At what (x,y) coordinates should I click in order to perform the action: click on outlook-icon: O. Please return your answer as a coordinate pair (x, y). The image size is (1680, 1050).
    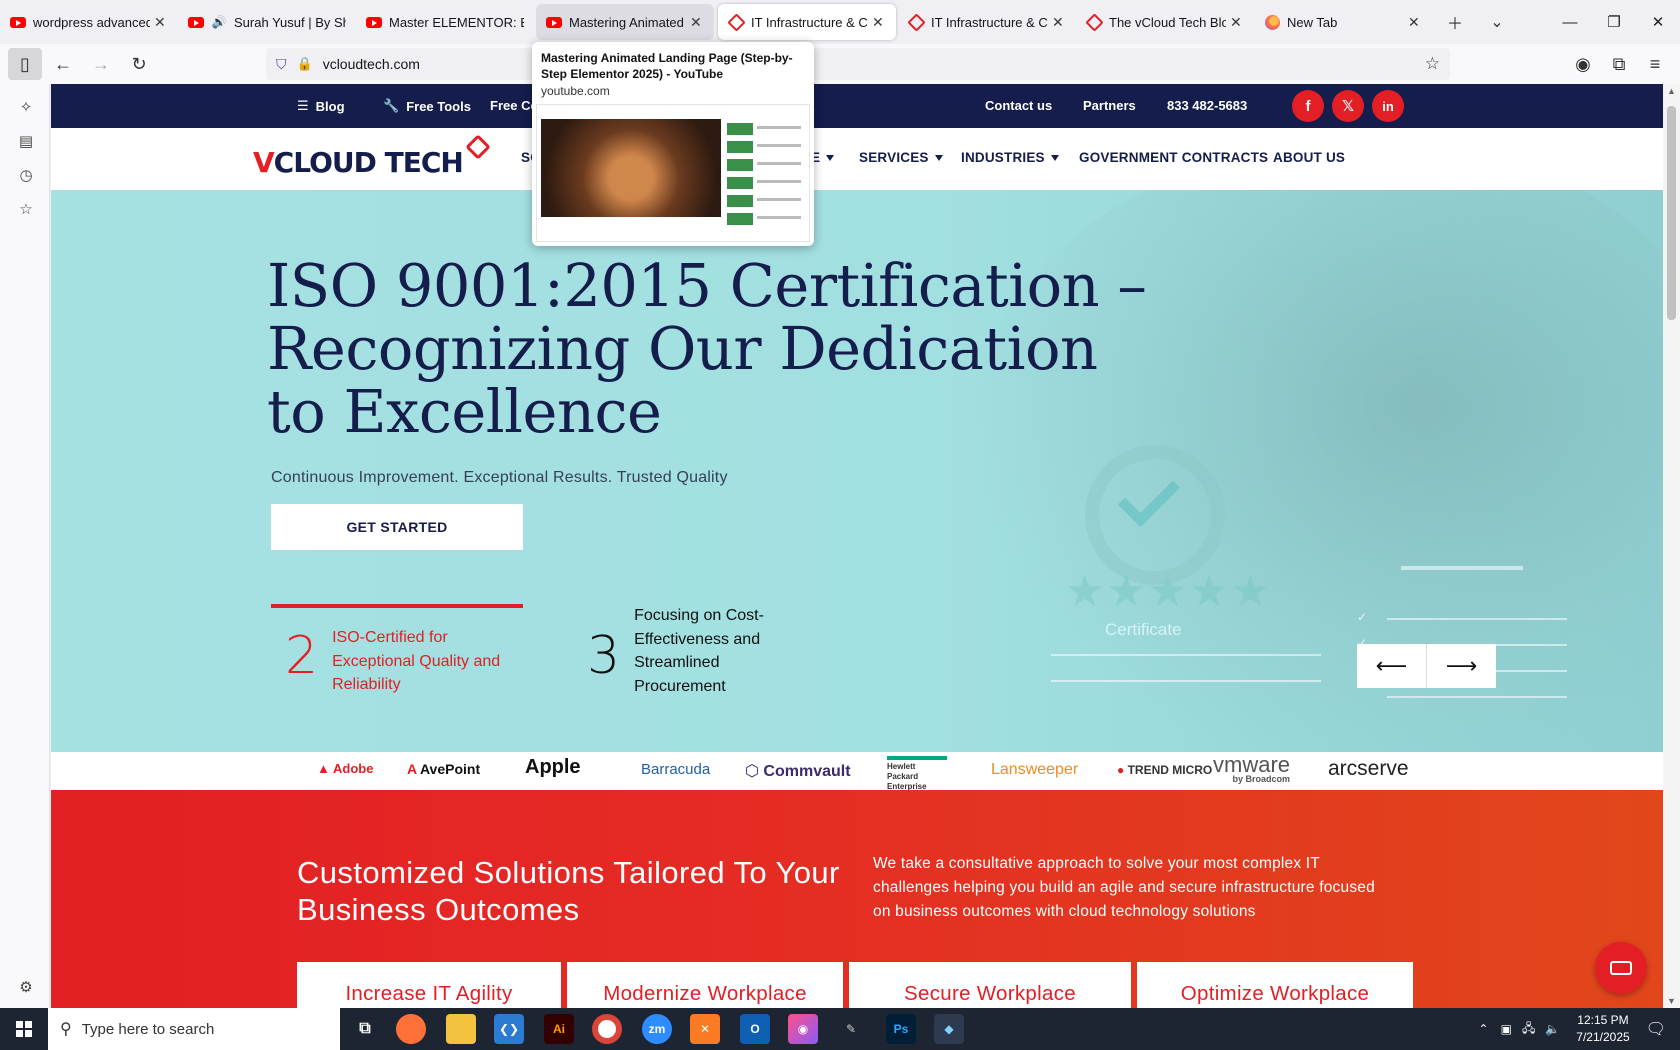
    Looking at the image, I should click on (755, 1029).